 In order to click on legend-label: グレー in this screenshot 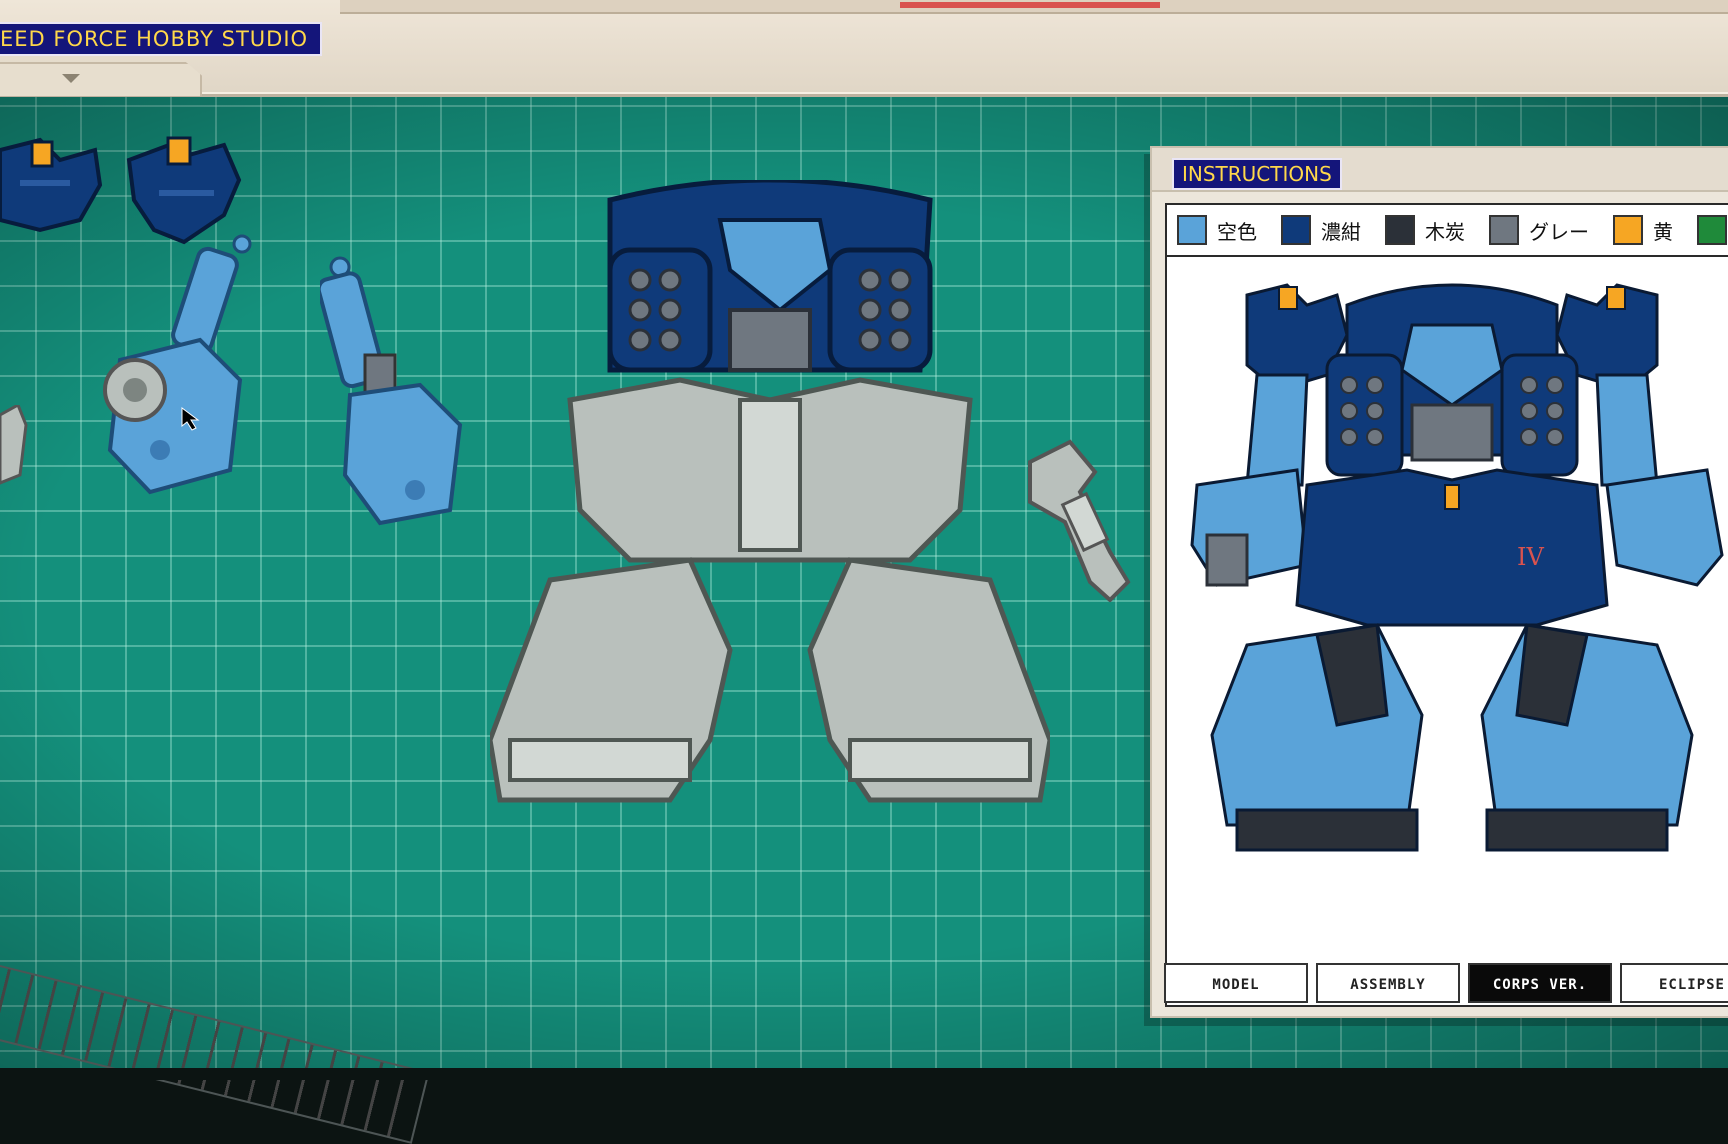, I will do `click(1559, 231)`.